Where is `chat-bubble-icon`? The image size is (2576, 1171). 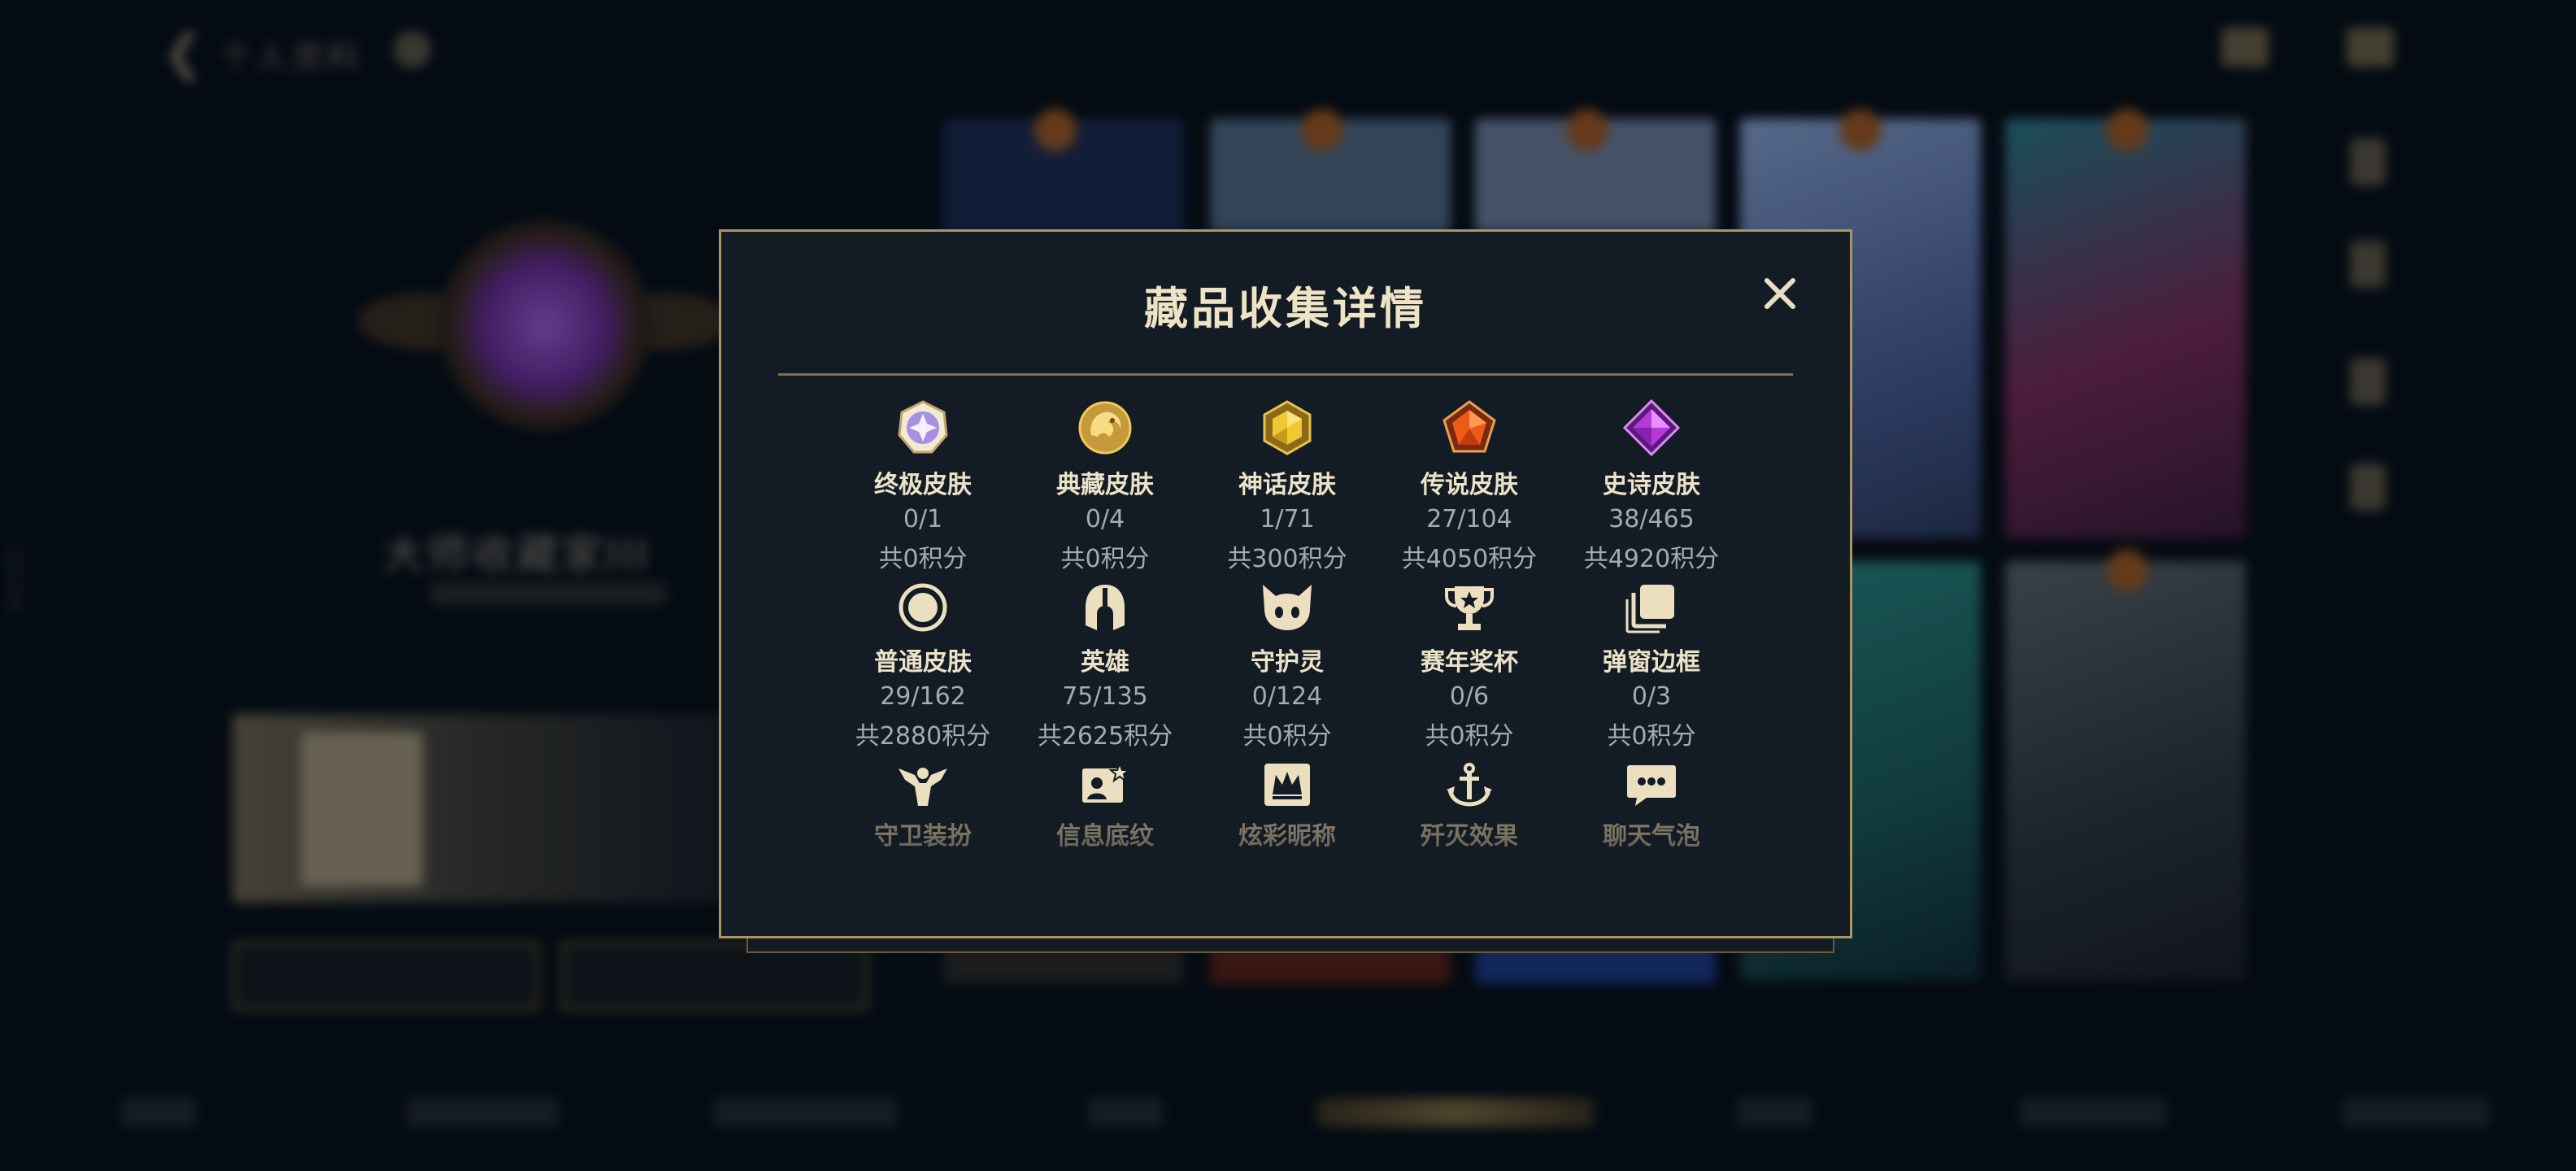
chat-bubble-icon is located at coordinates (1651, 785).